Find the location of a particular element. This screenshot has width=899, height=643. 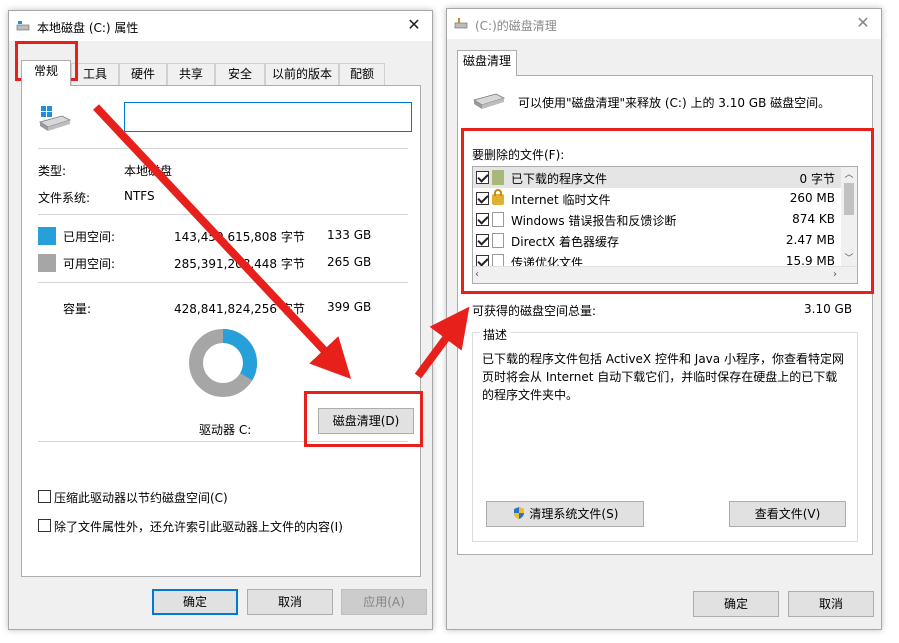

tab-hardware: 硬件 is located at coordinates (143, 74).